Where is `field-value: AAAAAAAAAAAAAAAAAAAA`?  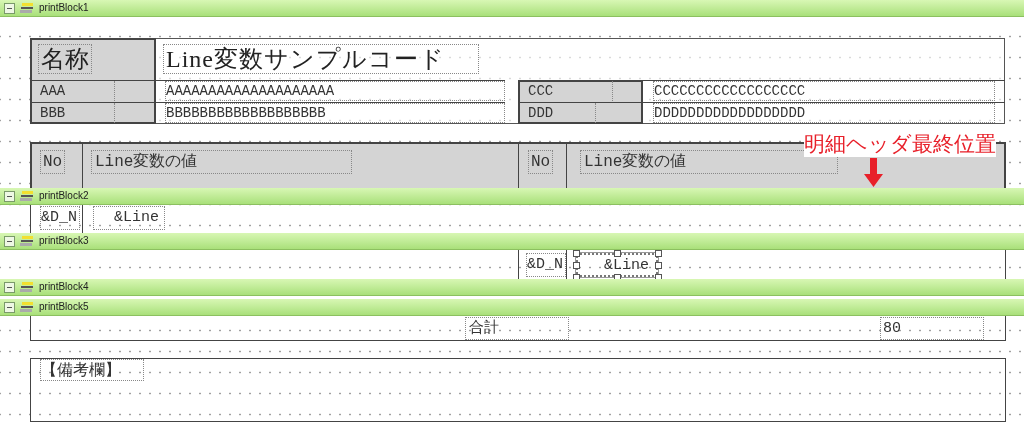 field-value: AAAAAAAAAAAAAAAAAAAA is located at coordinates (335, 91).